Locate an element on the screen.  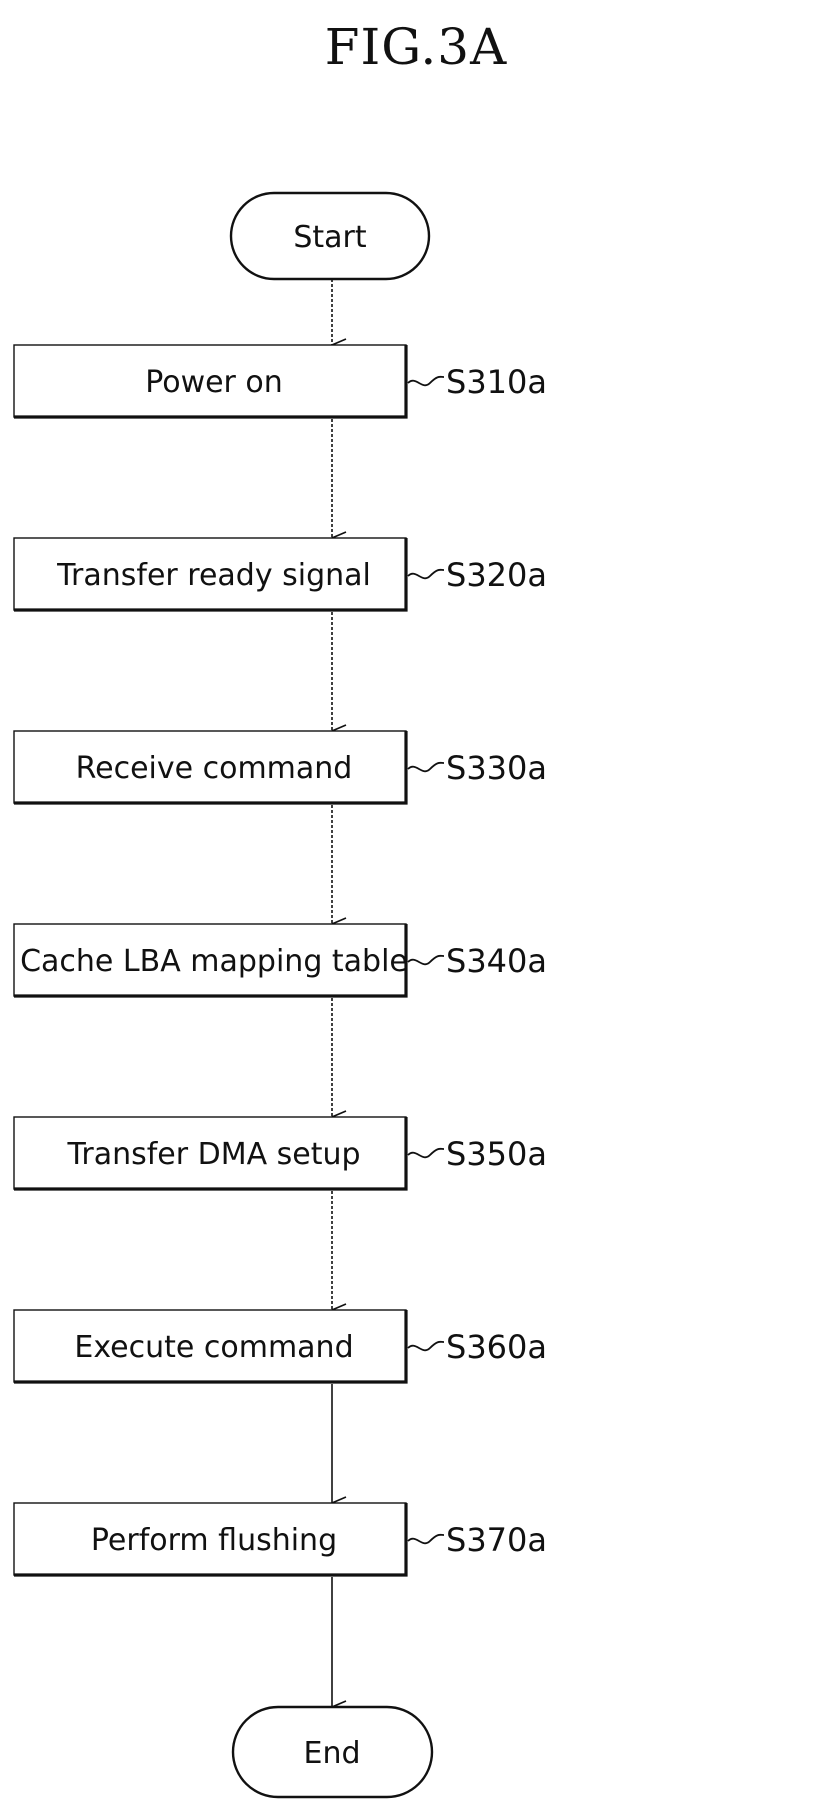
step-label: Transfer DMA setup is located at coordinates (213, 1154).